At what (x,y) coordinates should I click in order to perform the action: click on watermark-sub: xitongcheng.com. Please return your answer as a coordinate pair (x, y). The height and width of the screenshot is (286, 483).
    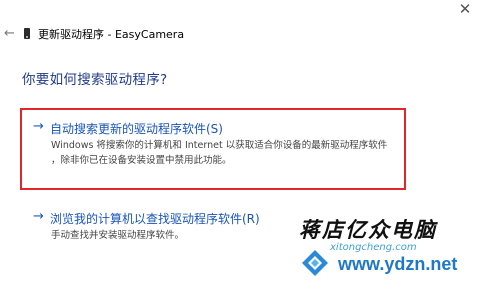
    Looking at the image, I should click on (373, 247).